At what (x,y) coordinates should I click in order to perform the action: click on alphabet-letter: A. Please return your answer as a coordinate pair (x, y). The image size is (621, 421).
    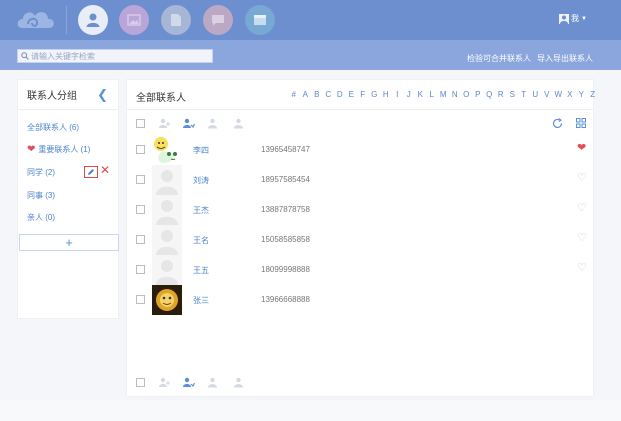
    Looking at the image, I should click on (306, 94).